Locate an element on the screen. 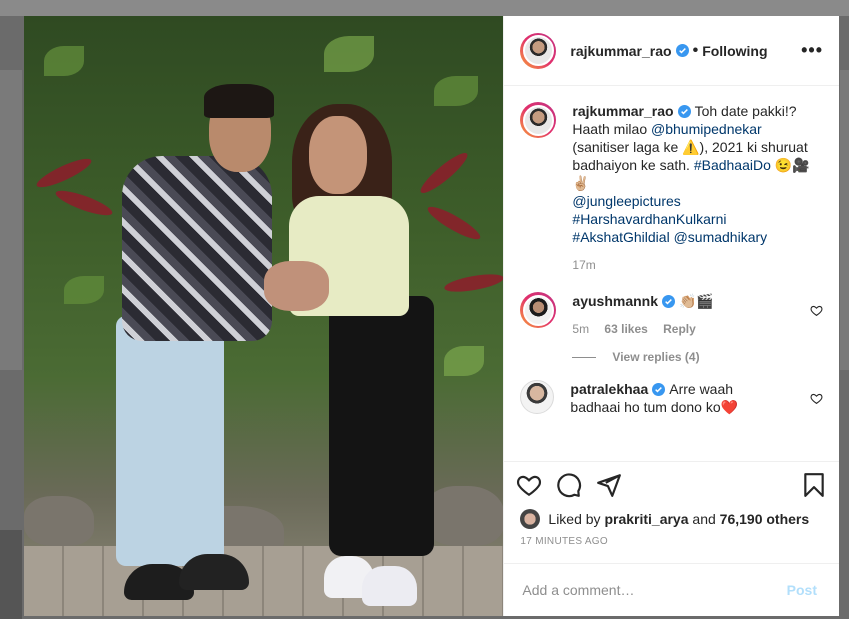 The image size is (849, 619). man-sweatshirt is located at coordinates (197, 248).